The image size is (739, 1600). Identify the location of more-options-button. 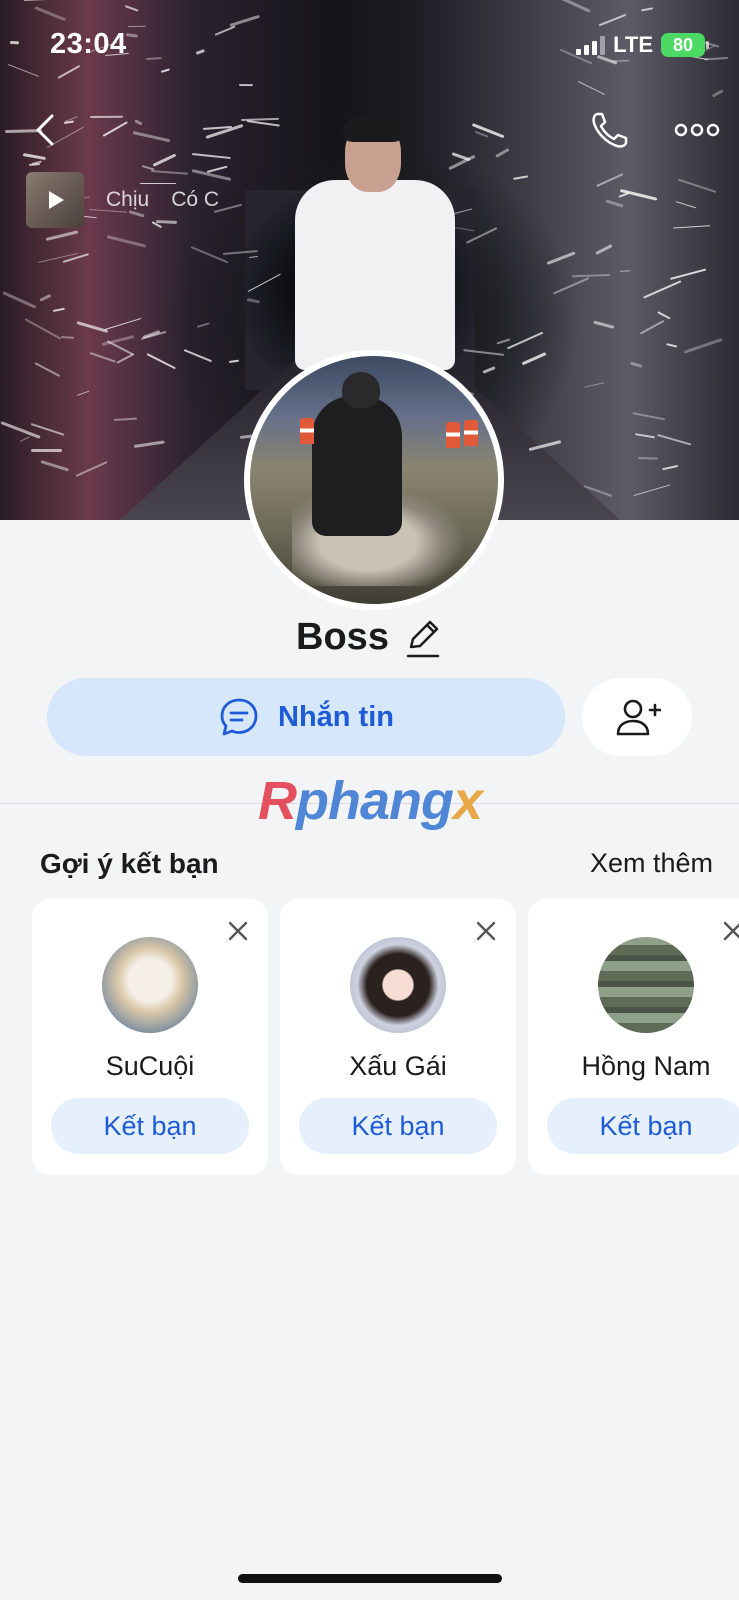
(697, 130).